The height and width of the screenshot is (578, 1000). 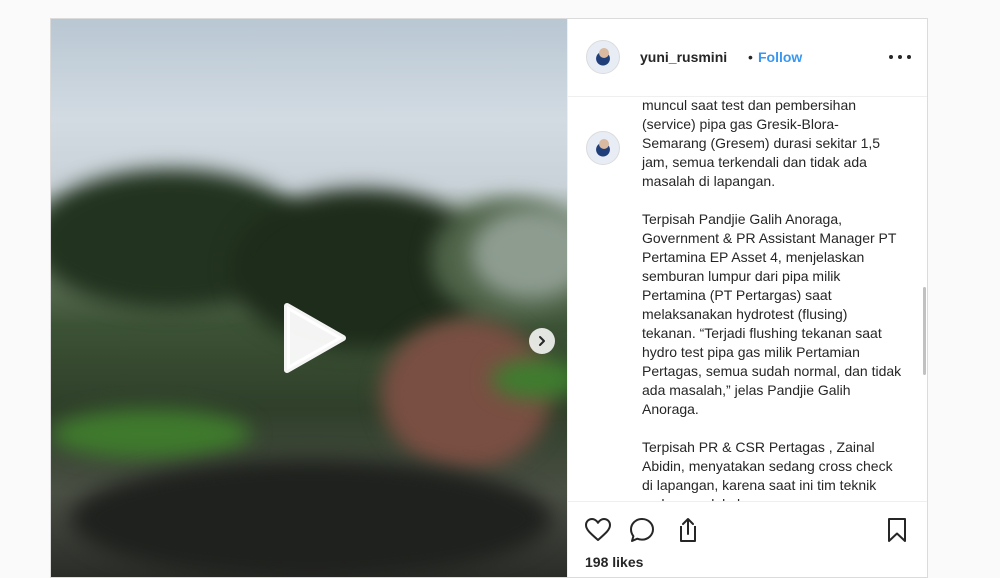 I want to click on play-icon, so click(x=315, y=338).